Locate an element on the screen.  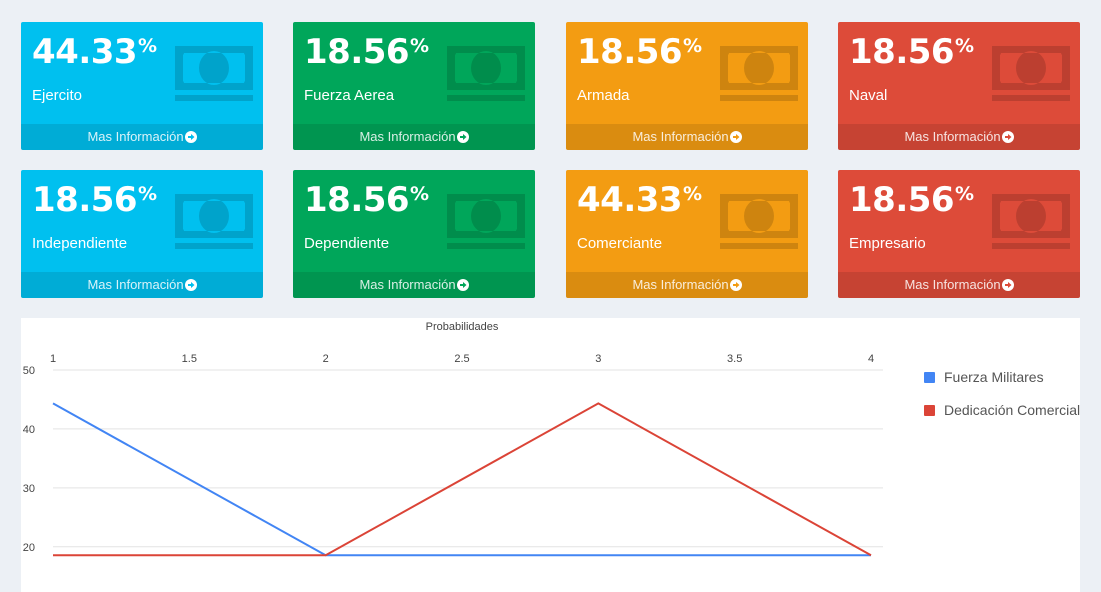
stat-box-naval: 18.56% Naval Mas Información is located at coordinates (959, 86).